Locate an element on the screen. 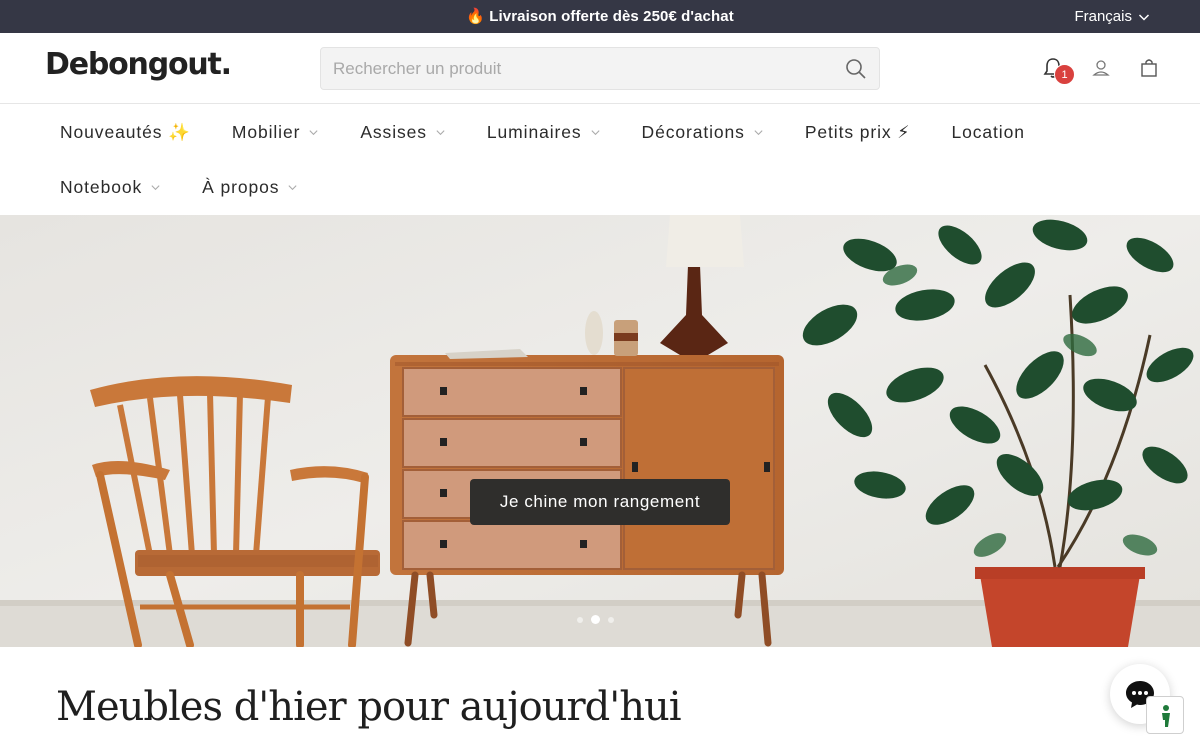  nav-item-a-propos: À propos is located at coordinates (250, 187).